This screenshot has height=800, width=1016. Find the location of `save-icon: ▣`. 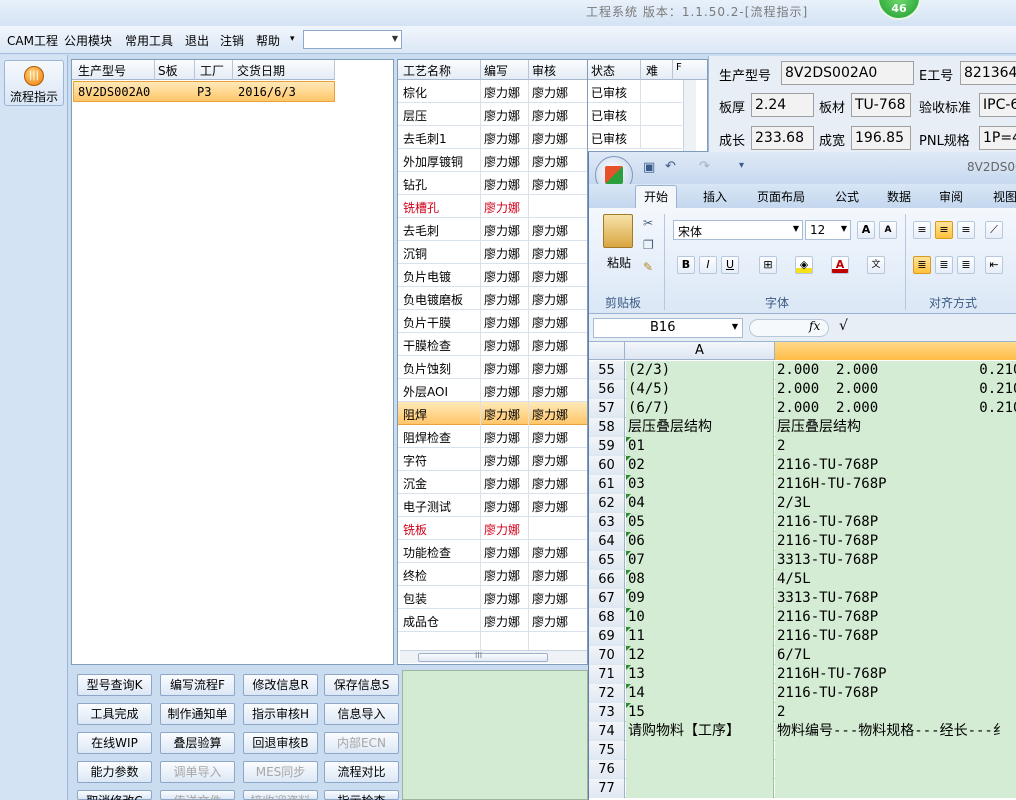

save-icon: ▣ is located at coordinates (649, 167).